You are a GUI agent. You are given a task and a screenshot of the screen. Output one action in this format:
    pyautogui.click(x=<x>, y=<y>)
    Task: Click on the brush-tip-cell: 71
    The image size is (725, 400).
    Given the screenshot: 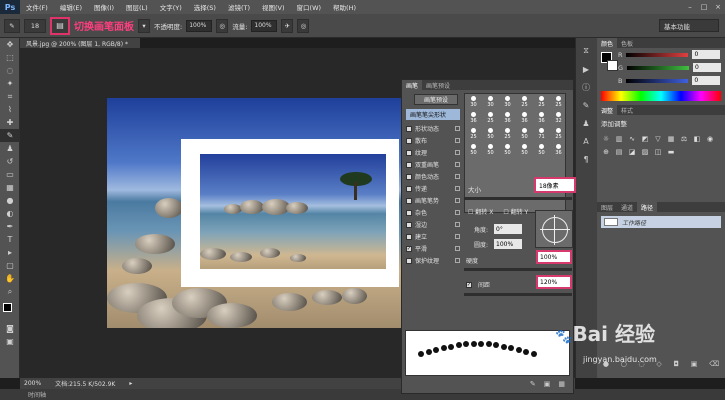 What is the action you would take?
    pyautogui.click(x=541, y=134)
    